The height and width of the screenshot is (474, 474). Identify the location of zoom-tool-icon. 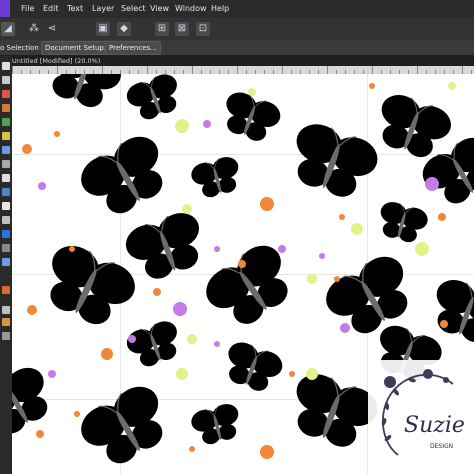
(6, 336).